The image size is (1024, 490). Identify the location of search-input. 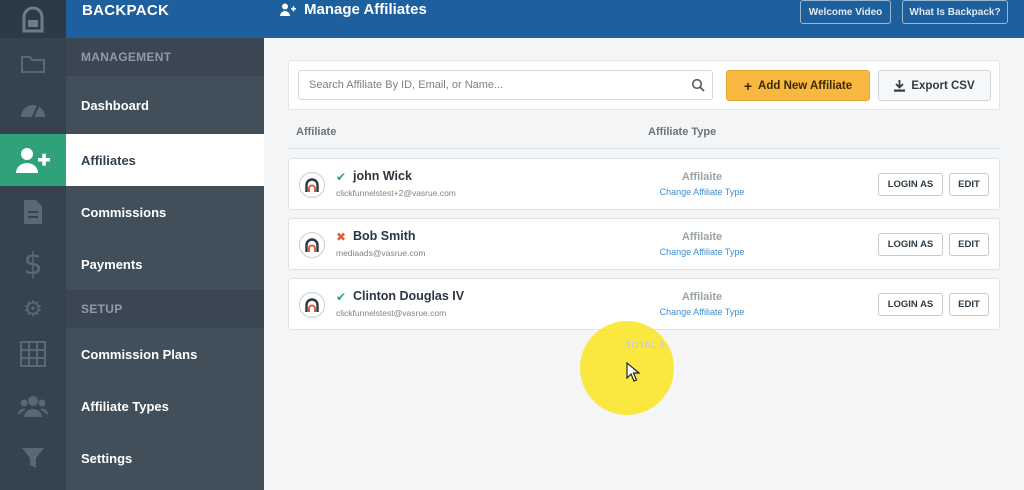
(489, 85).